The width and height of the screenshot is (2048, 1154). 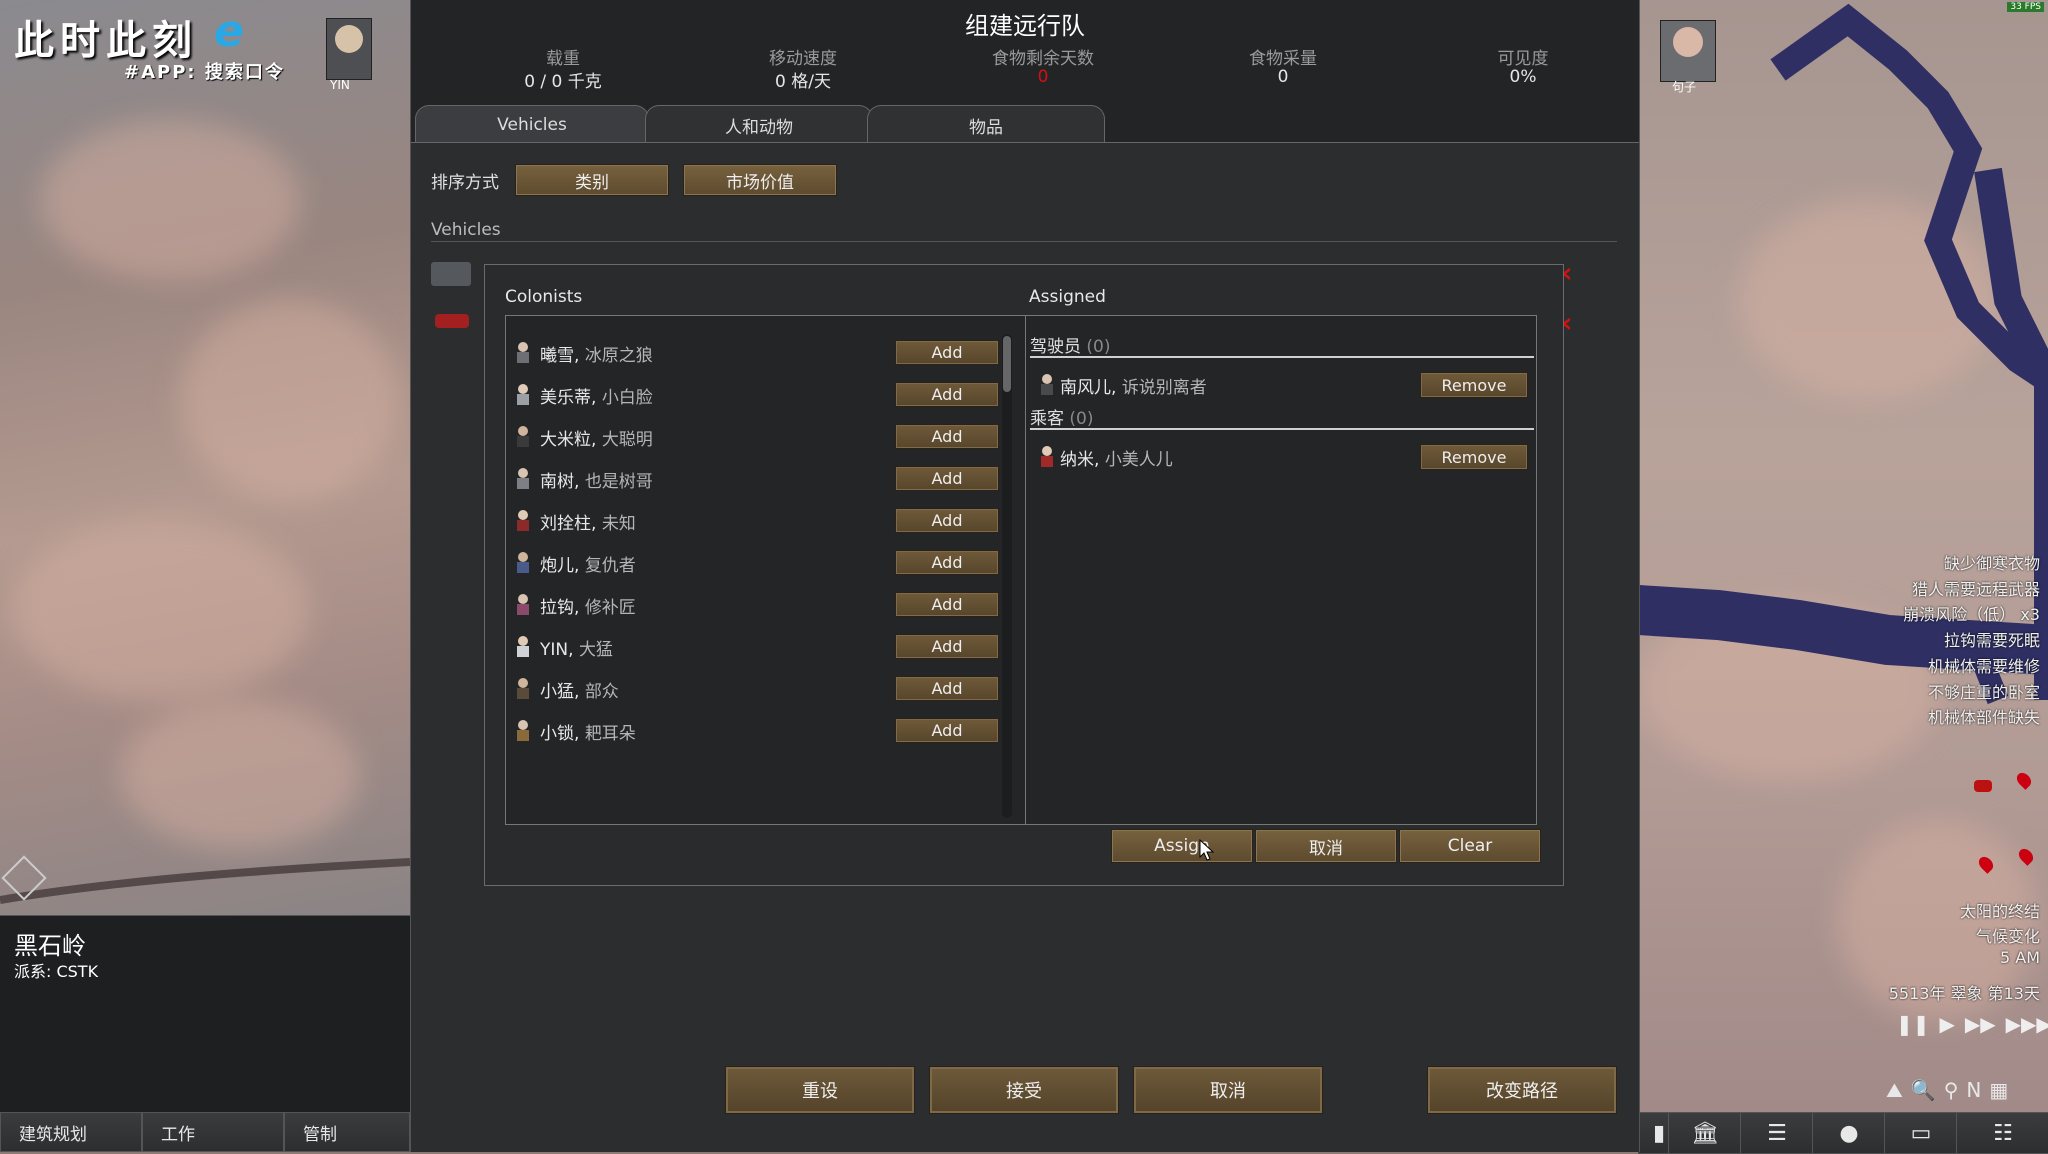 What do you see at coordinates (1282, 357) in the screenshot?
I see `role-divider` at bounding box center [1282, 357].